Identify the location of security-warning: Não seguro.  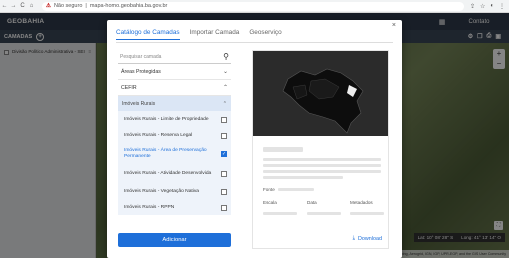
(68, 6).